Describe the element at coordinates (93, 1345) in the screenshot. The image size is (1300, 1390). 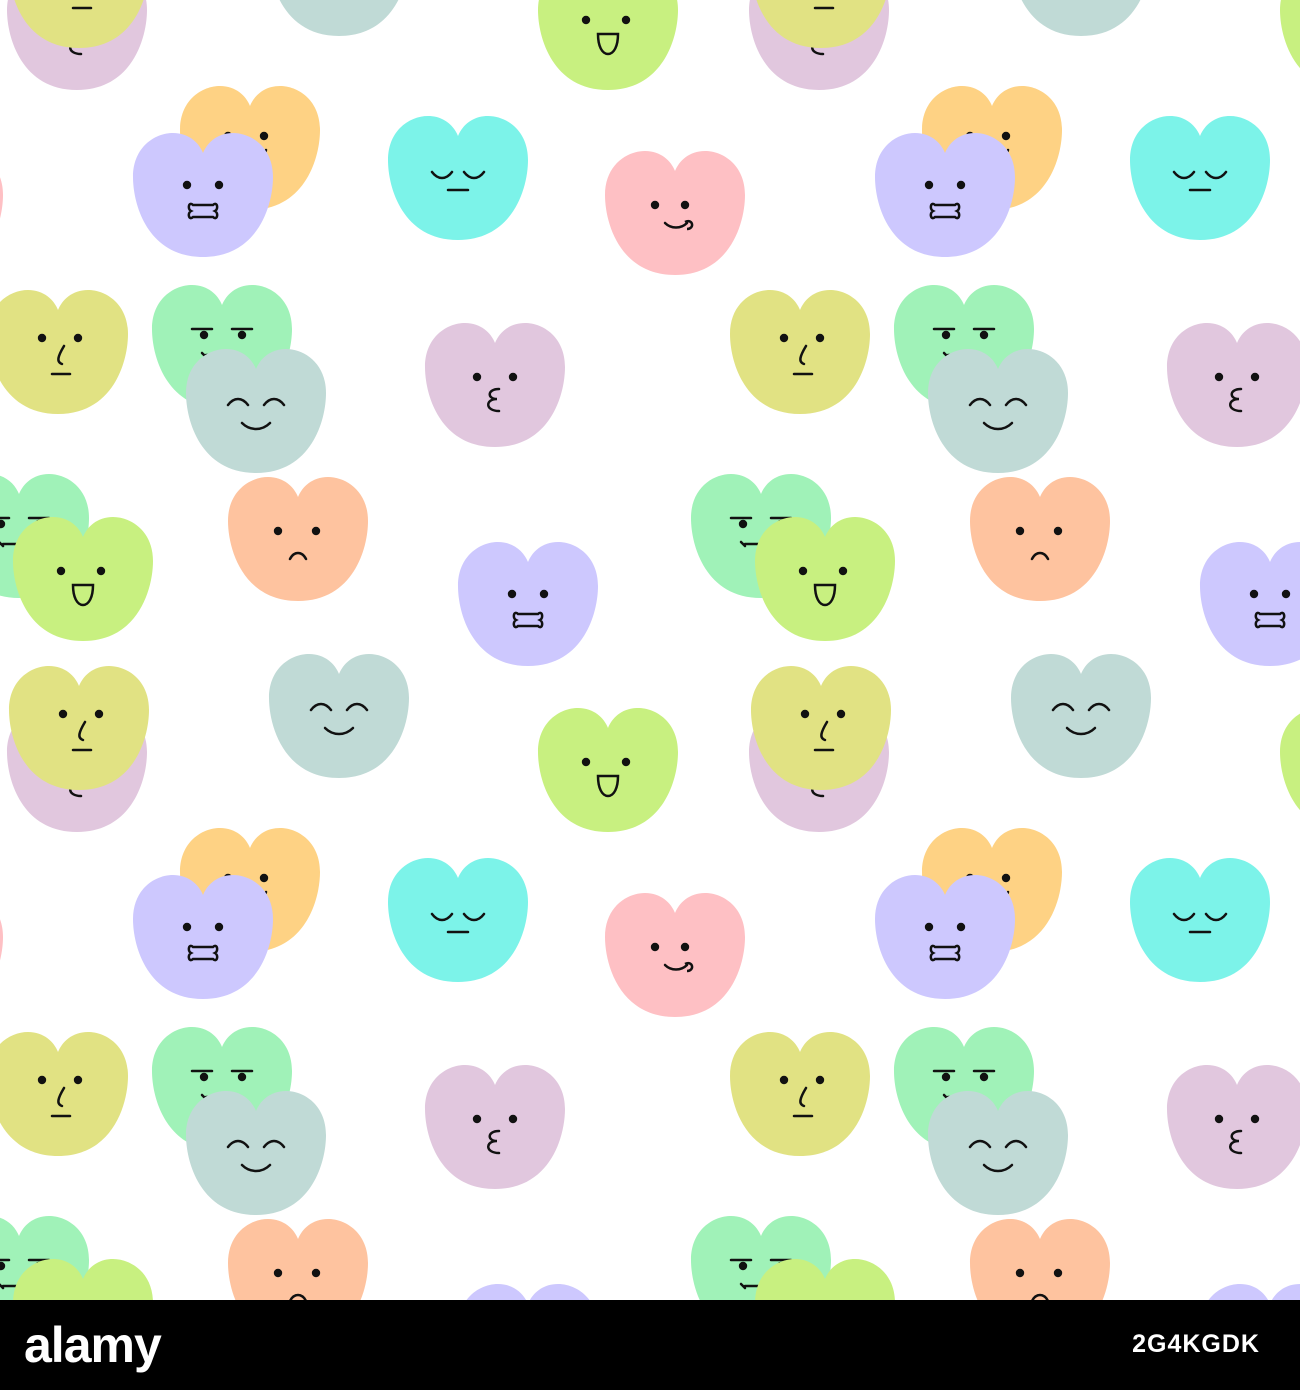
I see `brand-logo: alamy` at that location.